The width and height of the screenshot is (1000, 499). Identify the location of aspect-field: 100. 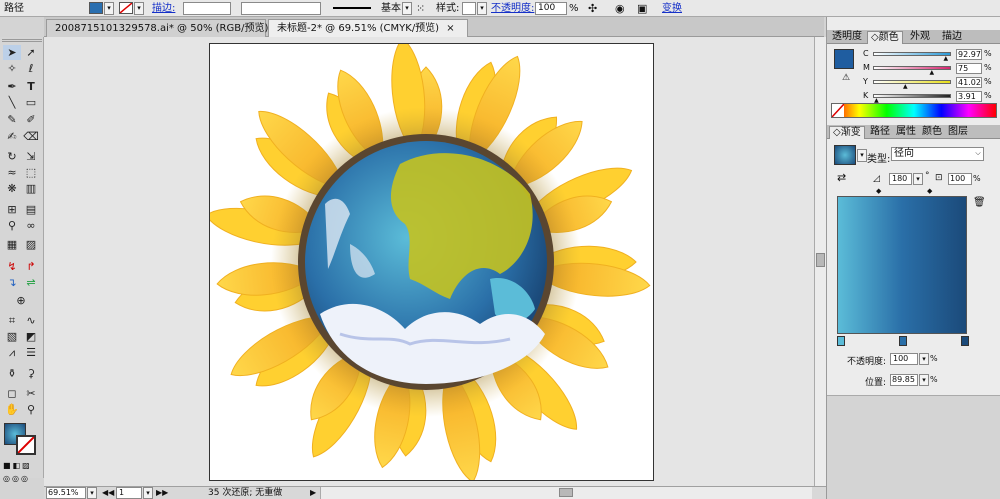
(960, 179).